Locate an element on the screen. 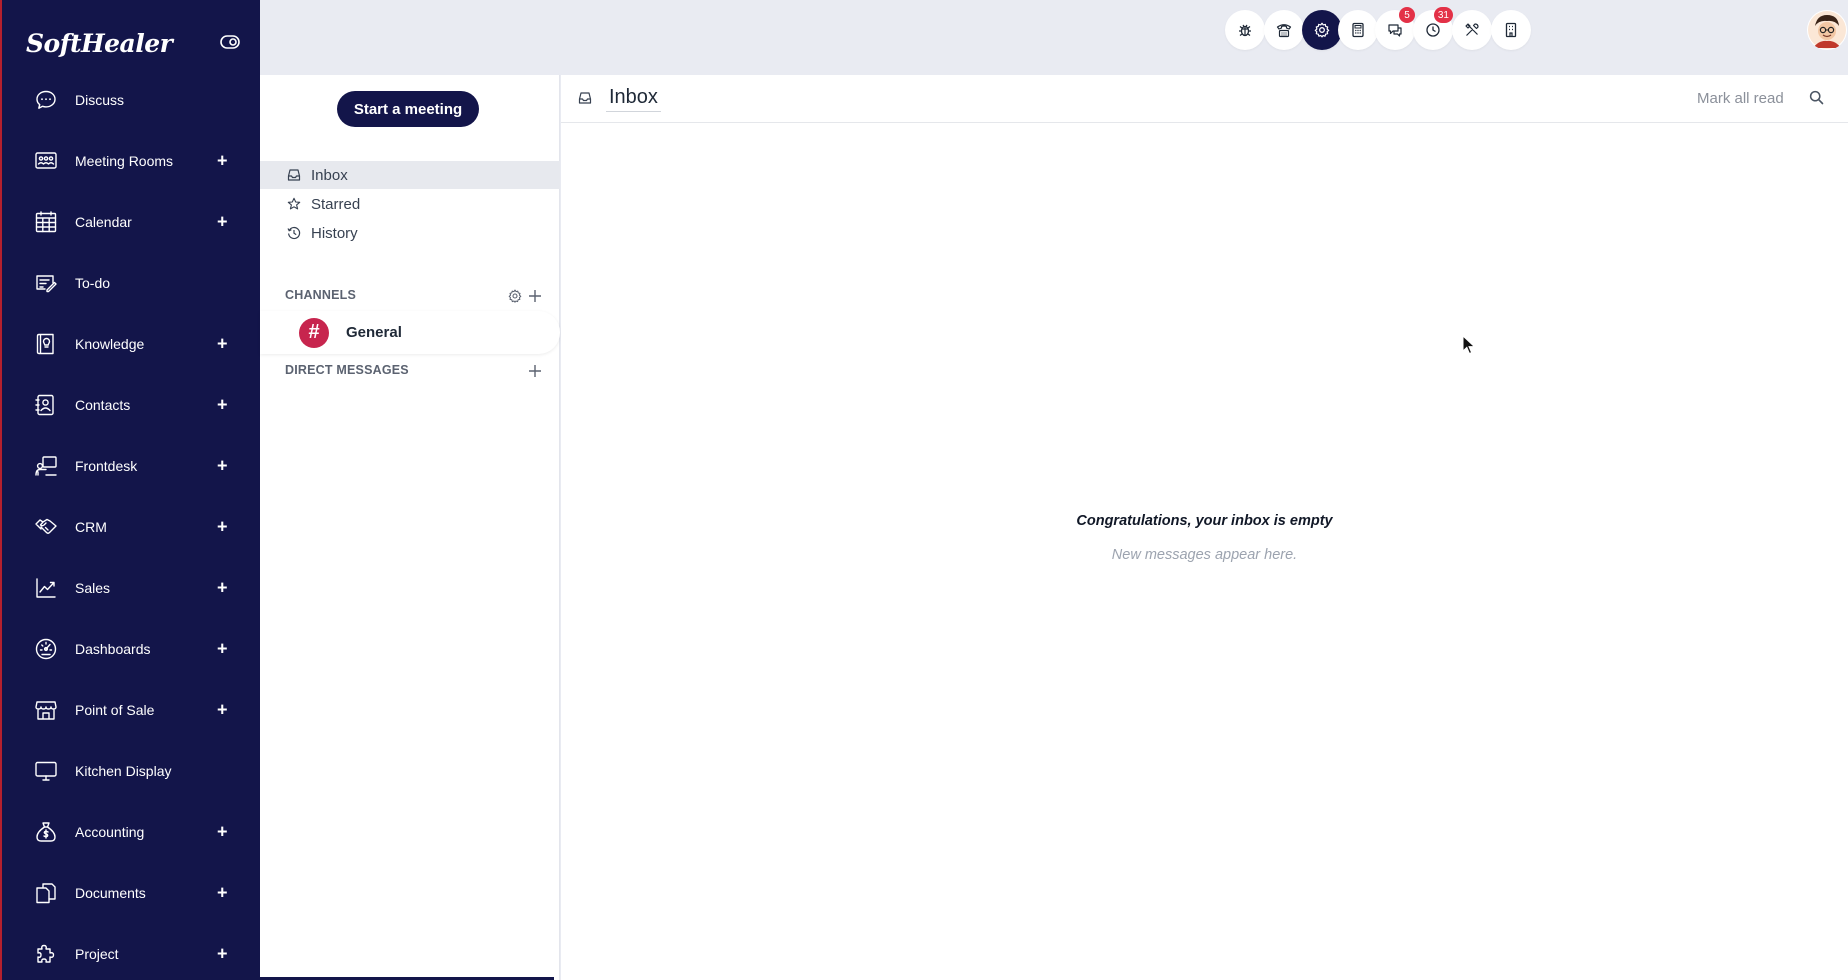 Image resolution: width=1848 pixels, height=980 pixels. bug-button is located at coordinates (1245, 30).